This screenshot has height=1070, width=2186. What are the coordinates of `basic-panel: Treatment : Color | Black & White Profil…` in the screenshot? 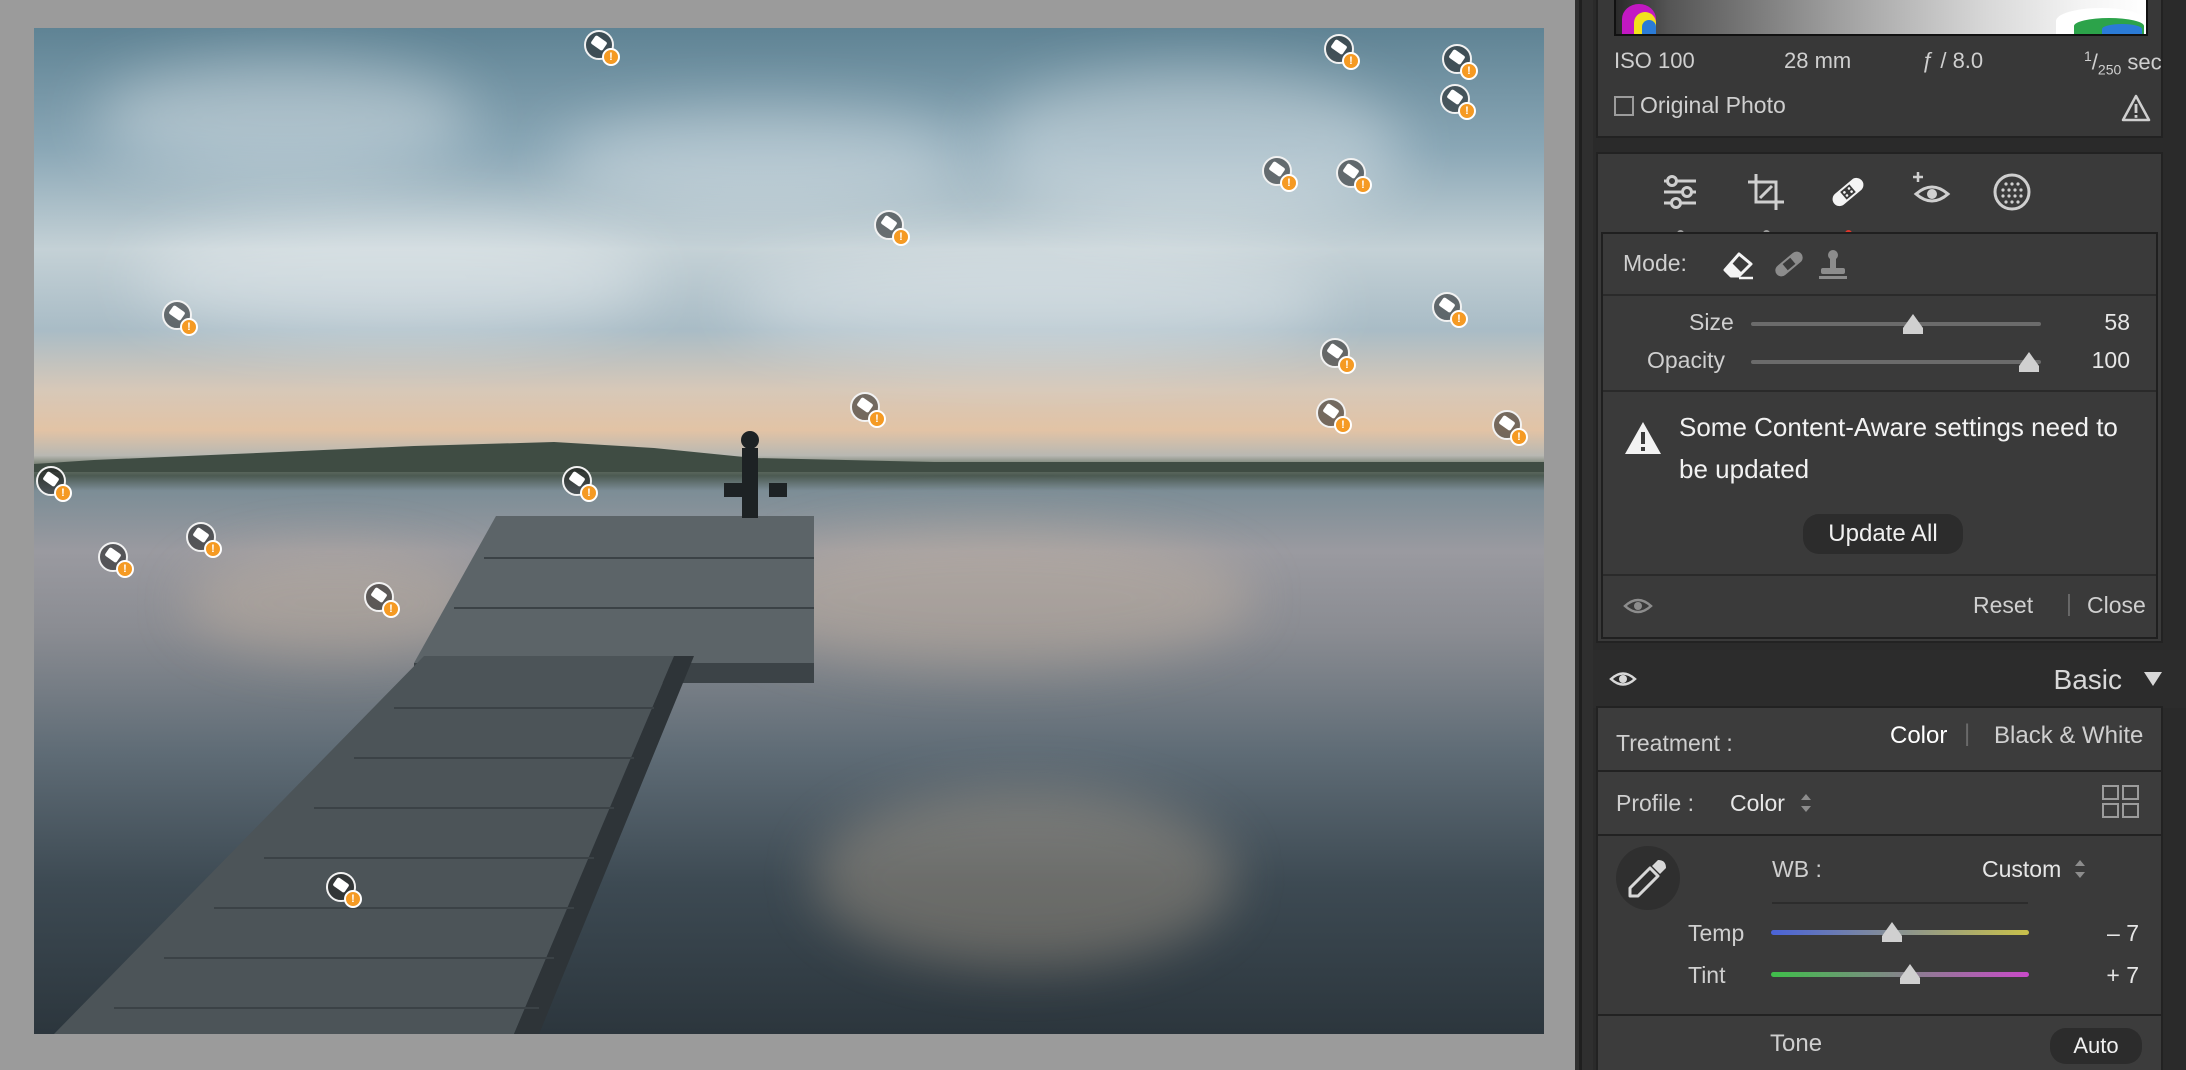 It's located at (1879, 888).